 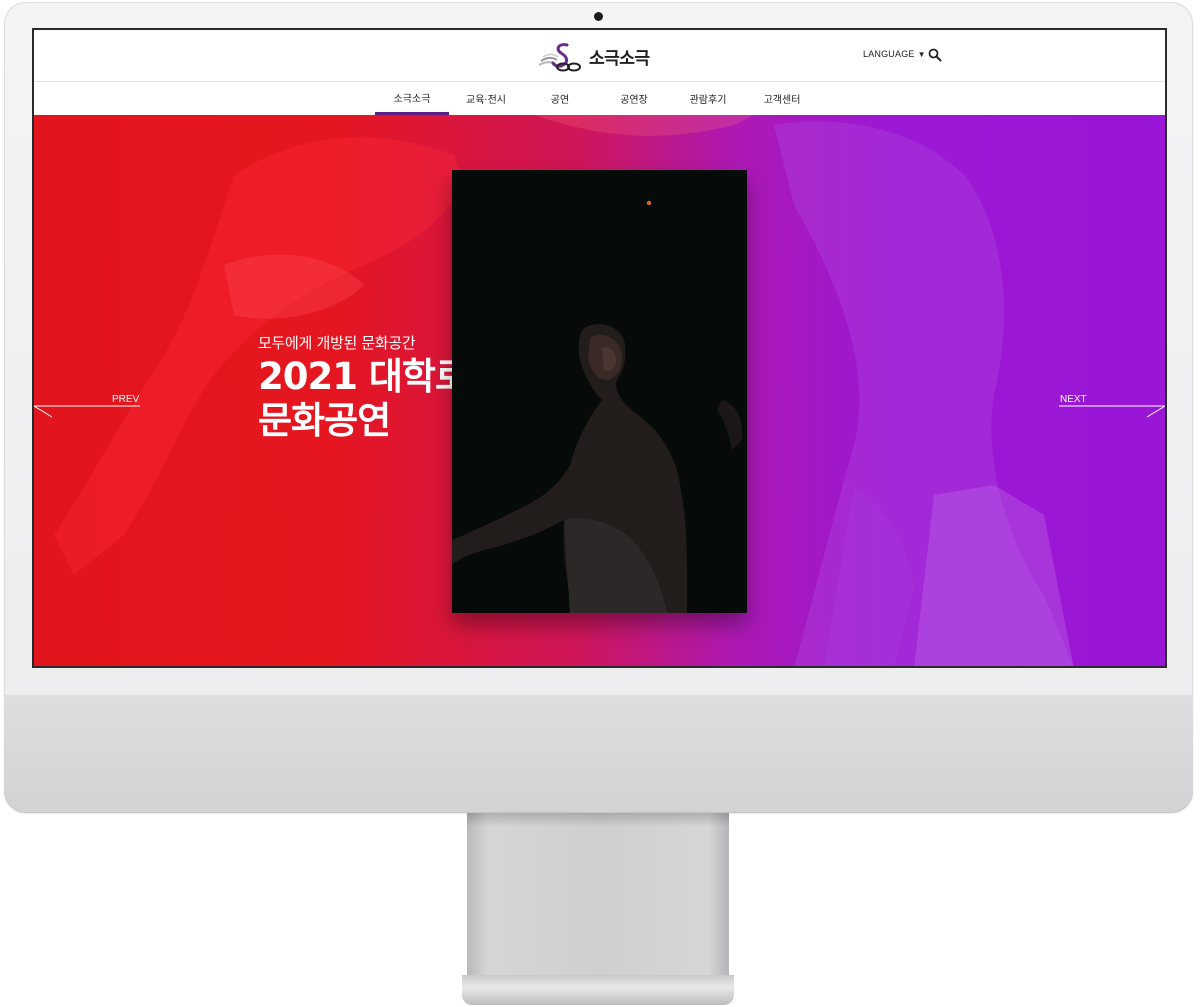 What do you see at coordinates (921, 54) in the screenshot?
I see `chevron-down-icon: ▼` at bounding box center [921, 54].